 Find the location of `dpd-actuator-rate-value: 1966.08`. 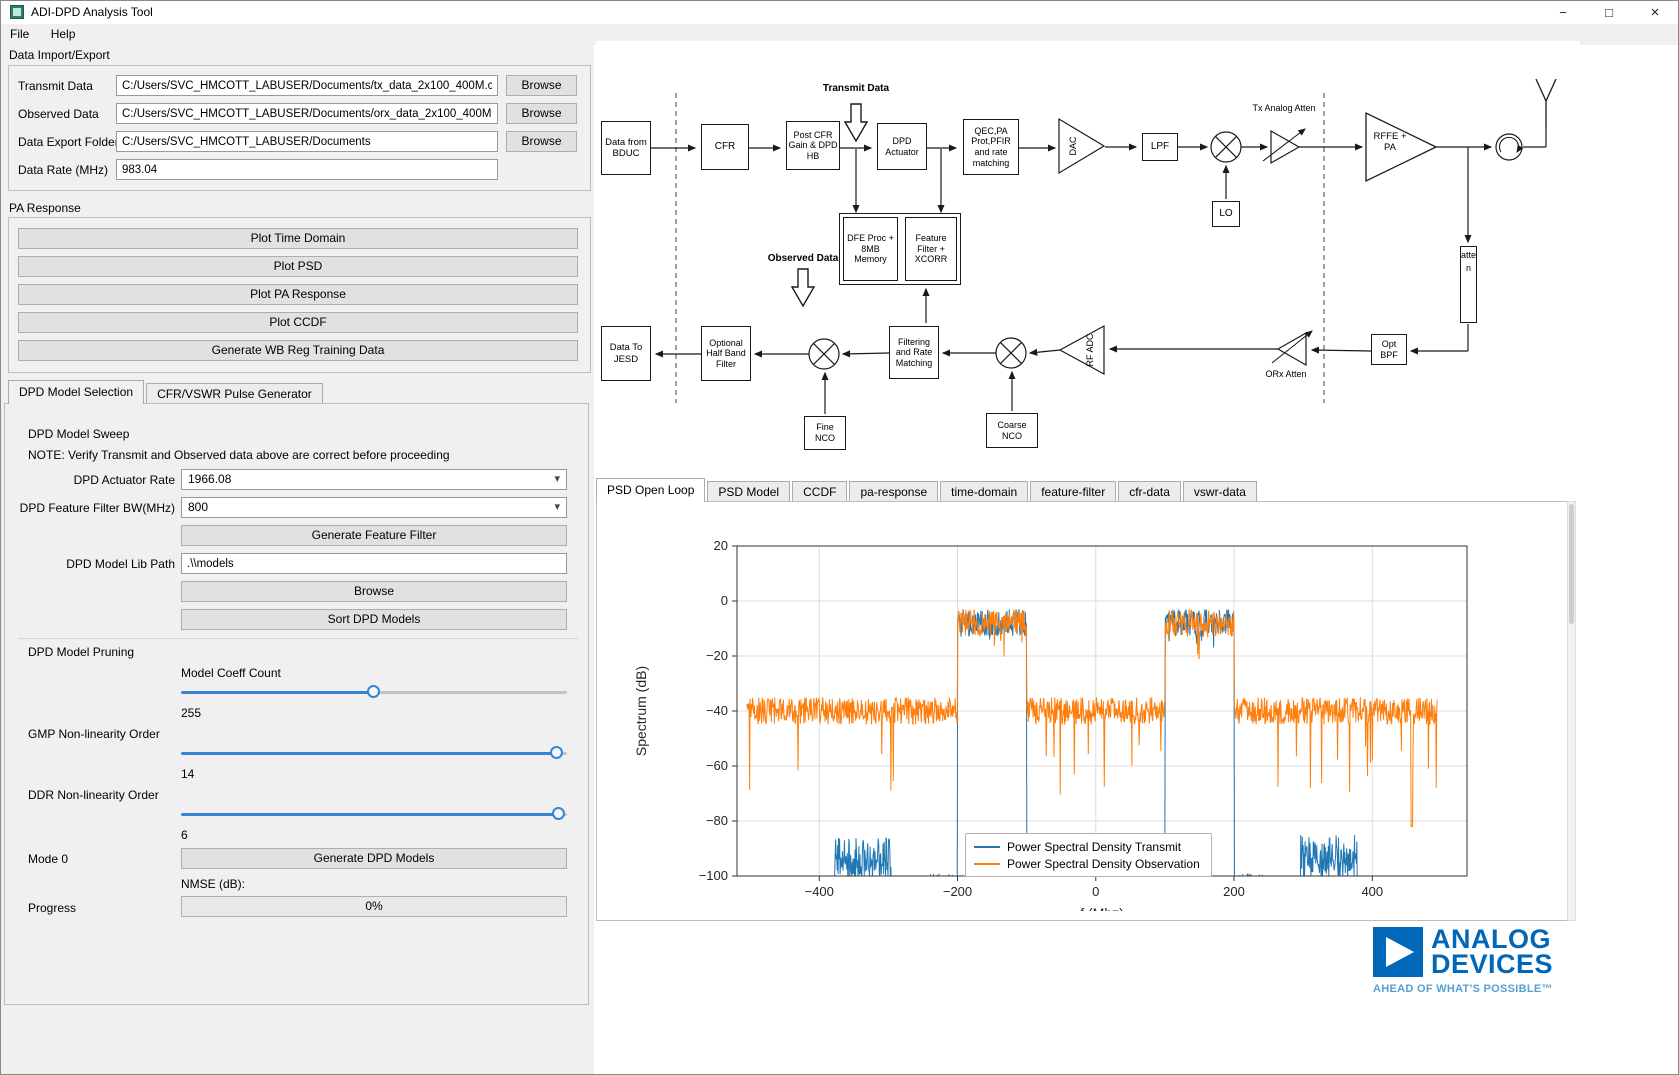

dpd-actuator-rate-value: 1966.08 is located at coordinates (210, 479).